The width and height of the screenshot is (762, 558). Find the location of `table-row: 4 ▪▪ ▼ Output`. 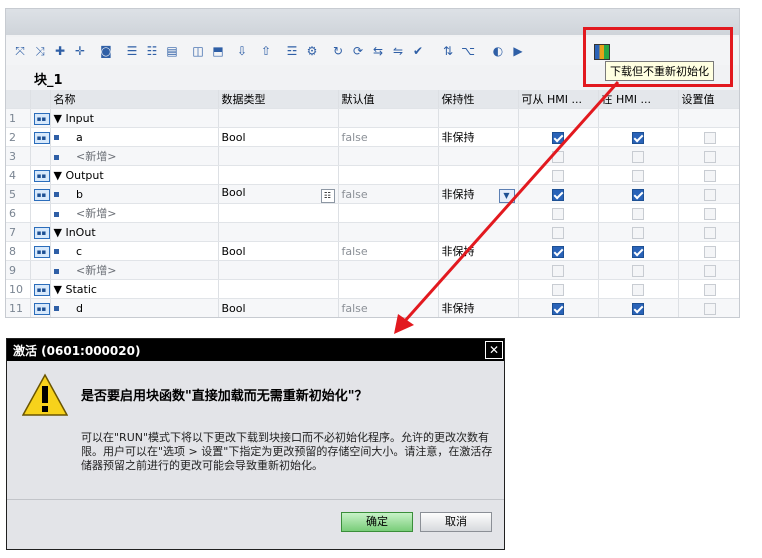

table-row: 4 ▪▪ ▼ Output is located at coordinates (372, 175).